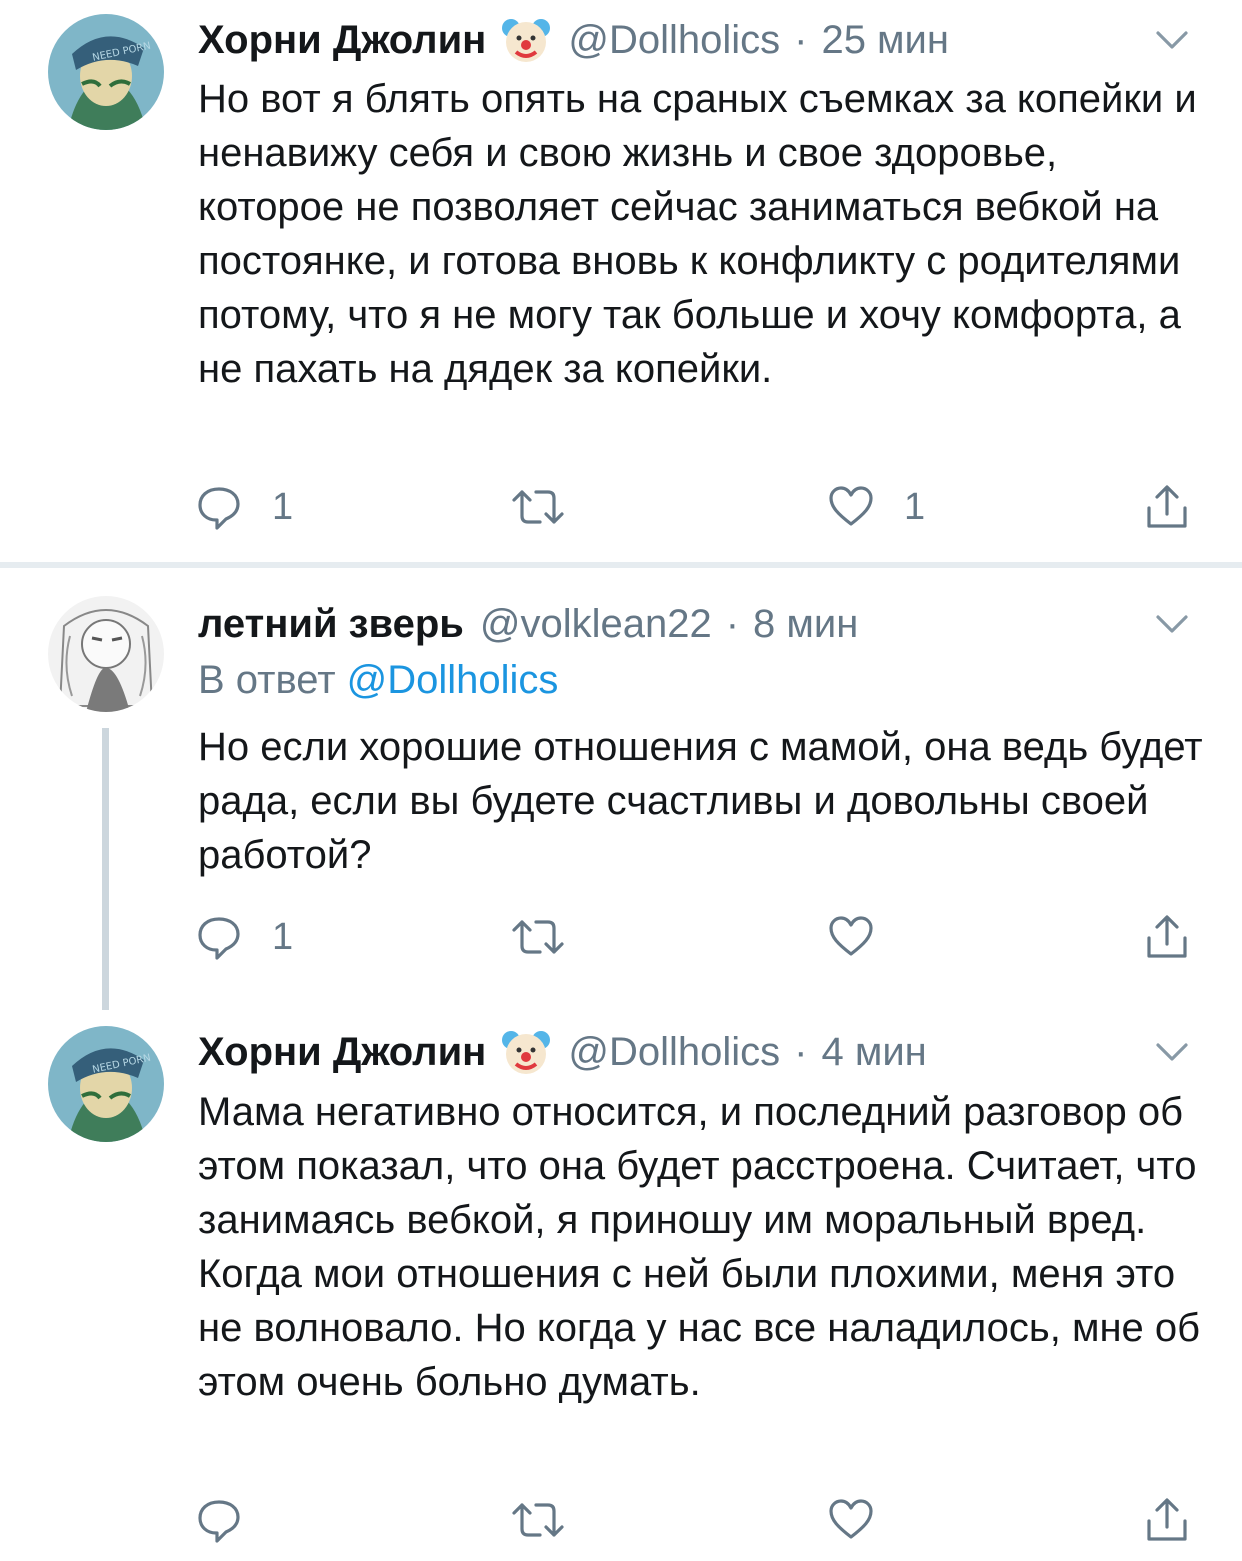  I want to click on tweet-header: летний зверь @volklean22 · 8 мин, so click(528, 624).